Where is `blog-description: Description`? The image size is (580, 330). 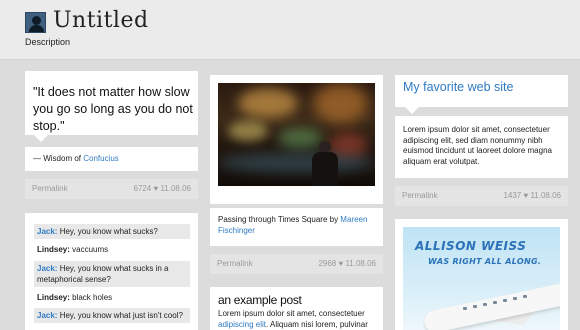
blog-description: Description is located at coordinates (48, 42).